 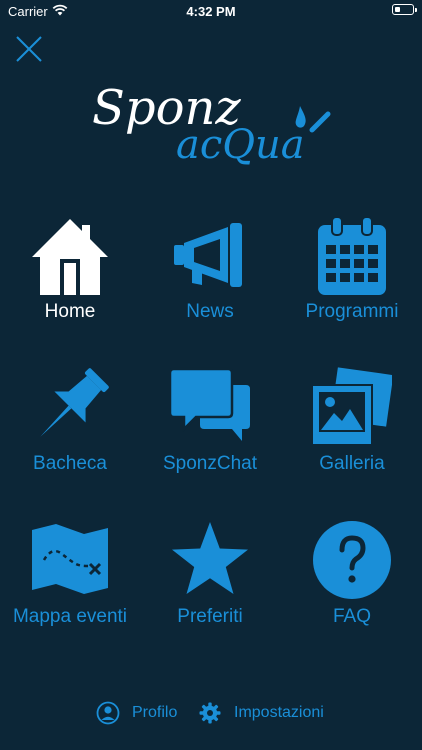 I want to click on megaphone-icon, so click(x=208, y=255).